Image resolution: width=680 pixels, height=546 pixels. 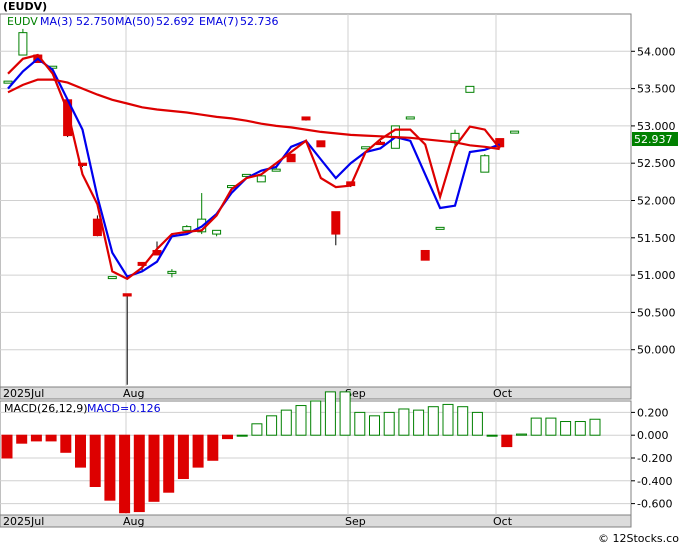 What do you see at coordinates (656, 163) in the screenshot?
I see `price-tick-label: 52.500` at bounding box center [656, 163].